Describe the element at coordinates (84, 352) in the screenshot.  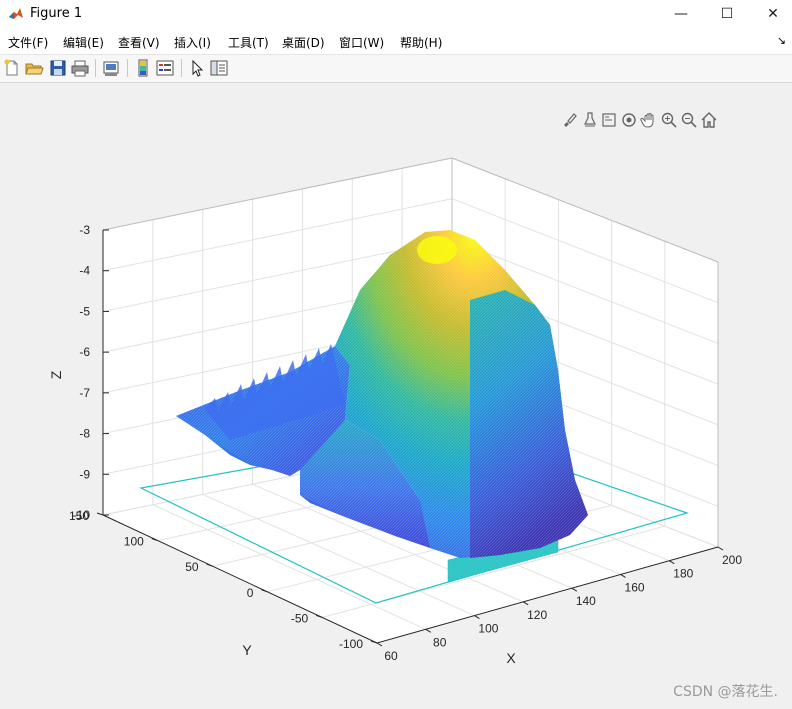
I see `z-tick-label: -6` at that location.